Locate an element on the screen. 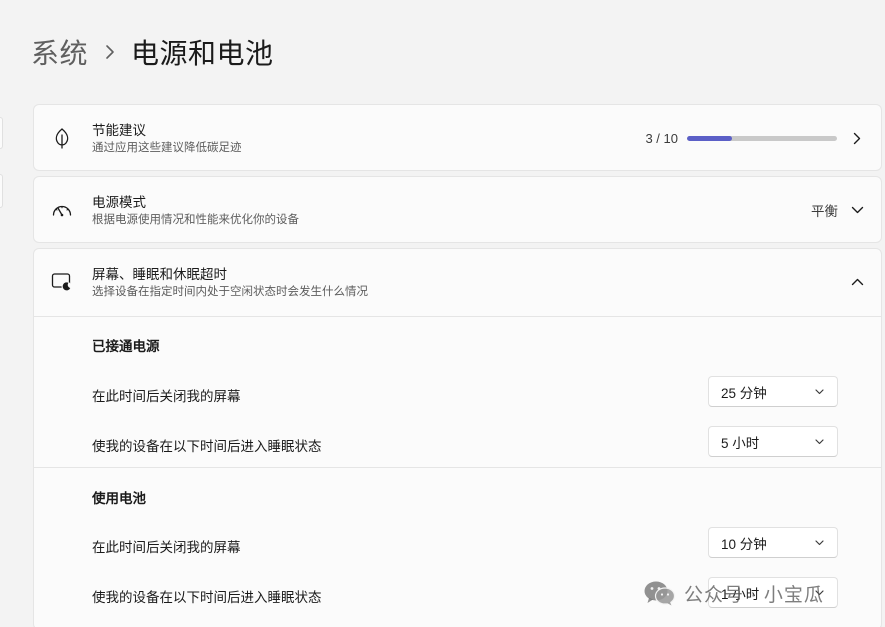 The width and height of the screenshot is (885, 627). progress-count: 3 / 10 is located at coordinates (661, 138).